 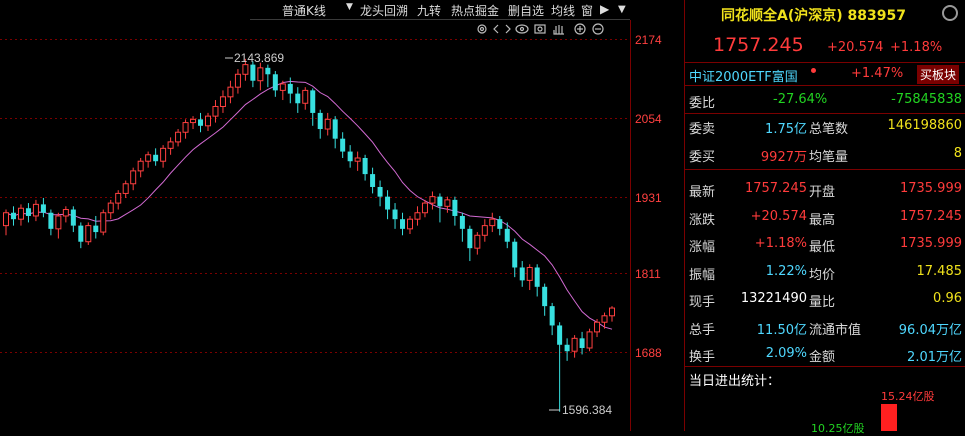 I want to click on kline-type-dropdown: 普通K线 ▼, so click(x=317, y=10).